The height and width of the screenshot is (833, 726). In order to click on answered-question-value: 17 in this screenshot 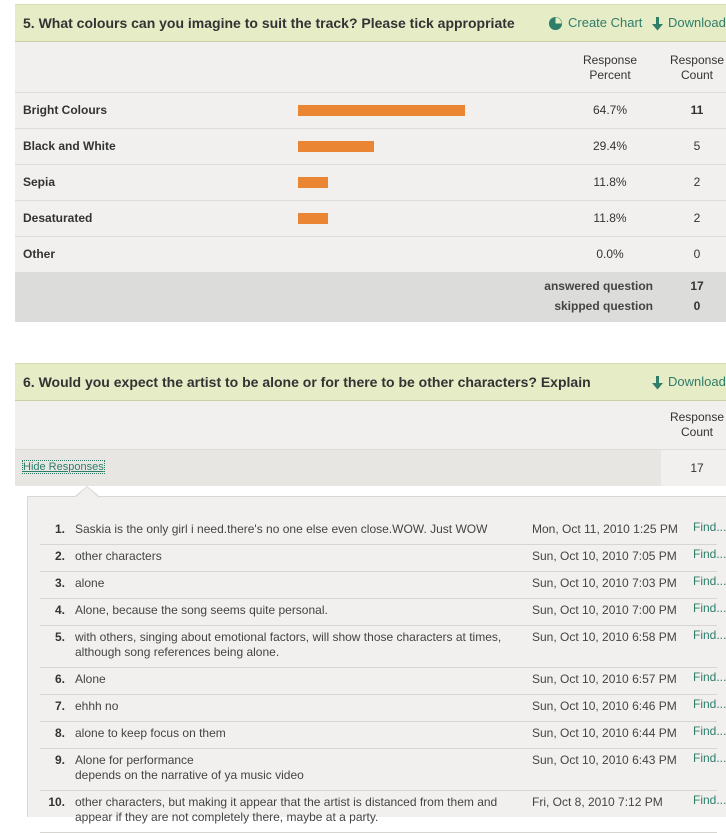, I will do `click(697, 286)`.